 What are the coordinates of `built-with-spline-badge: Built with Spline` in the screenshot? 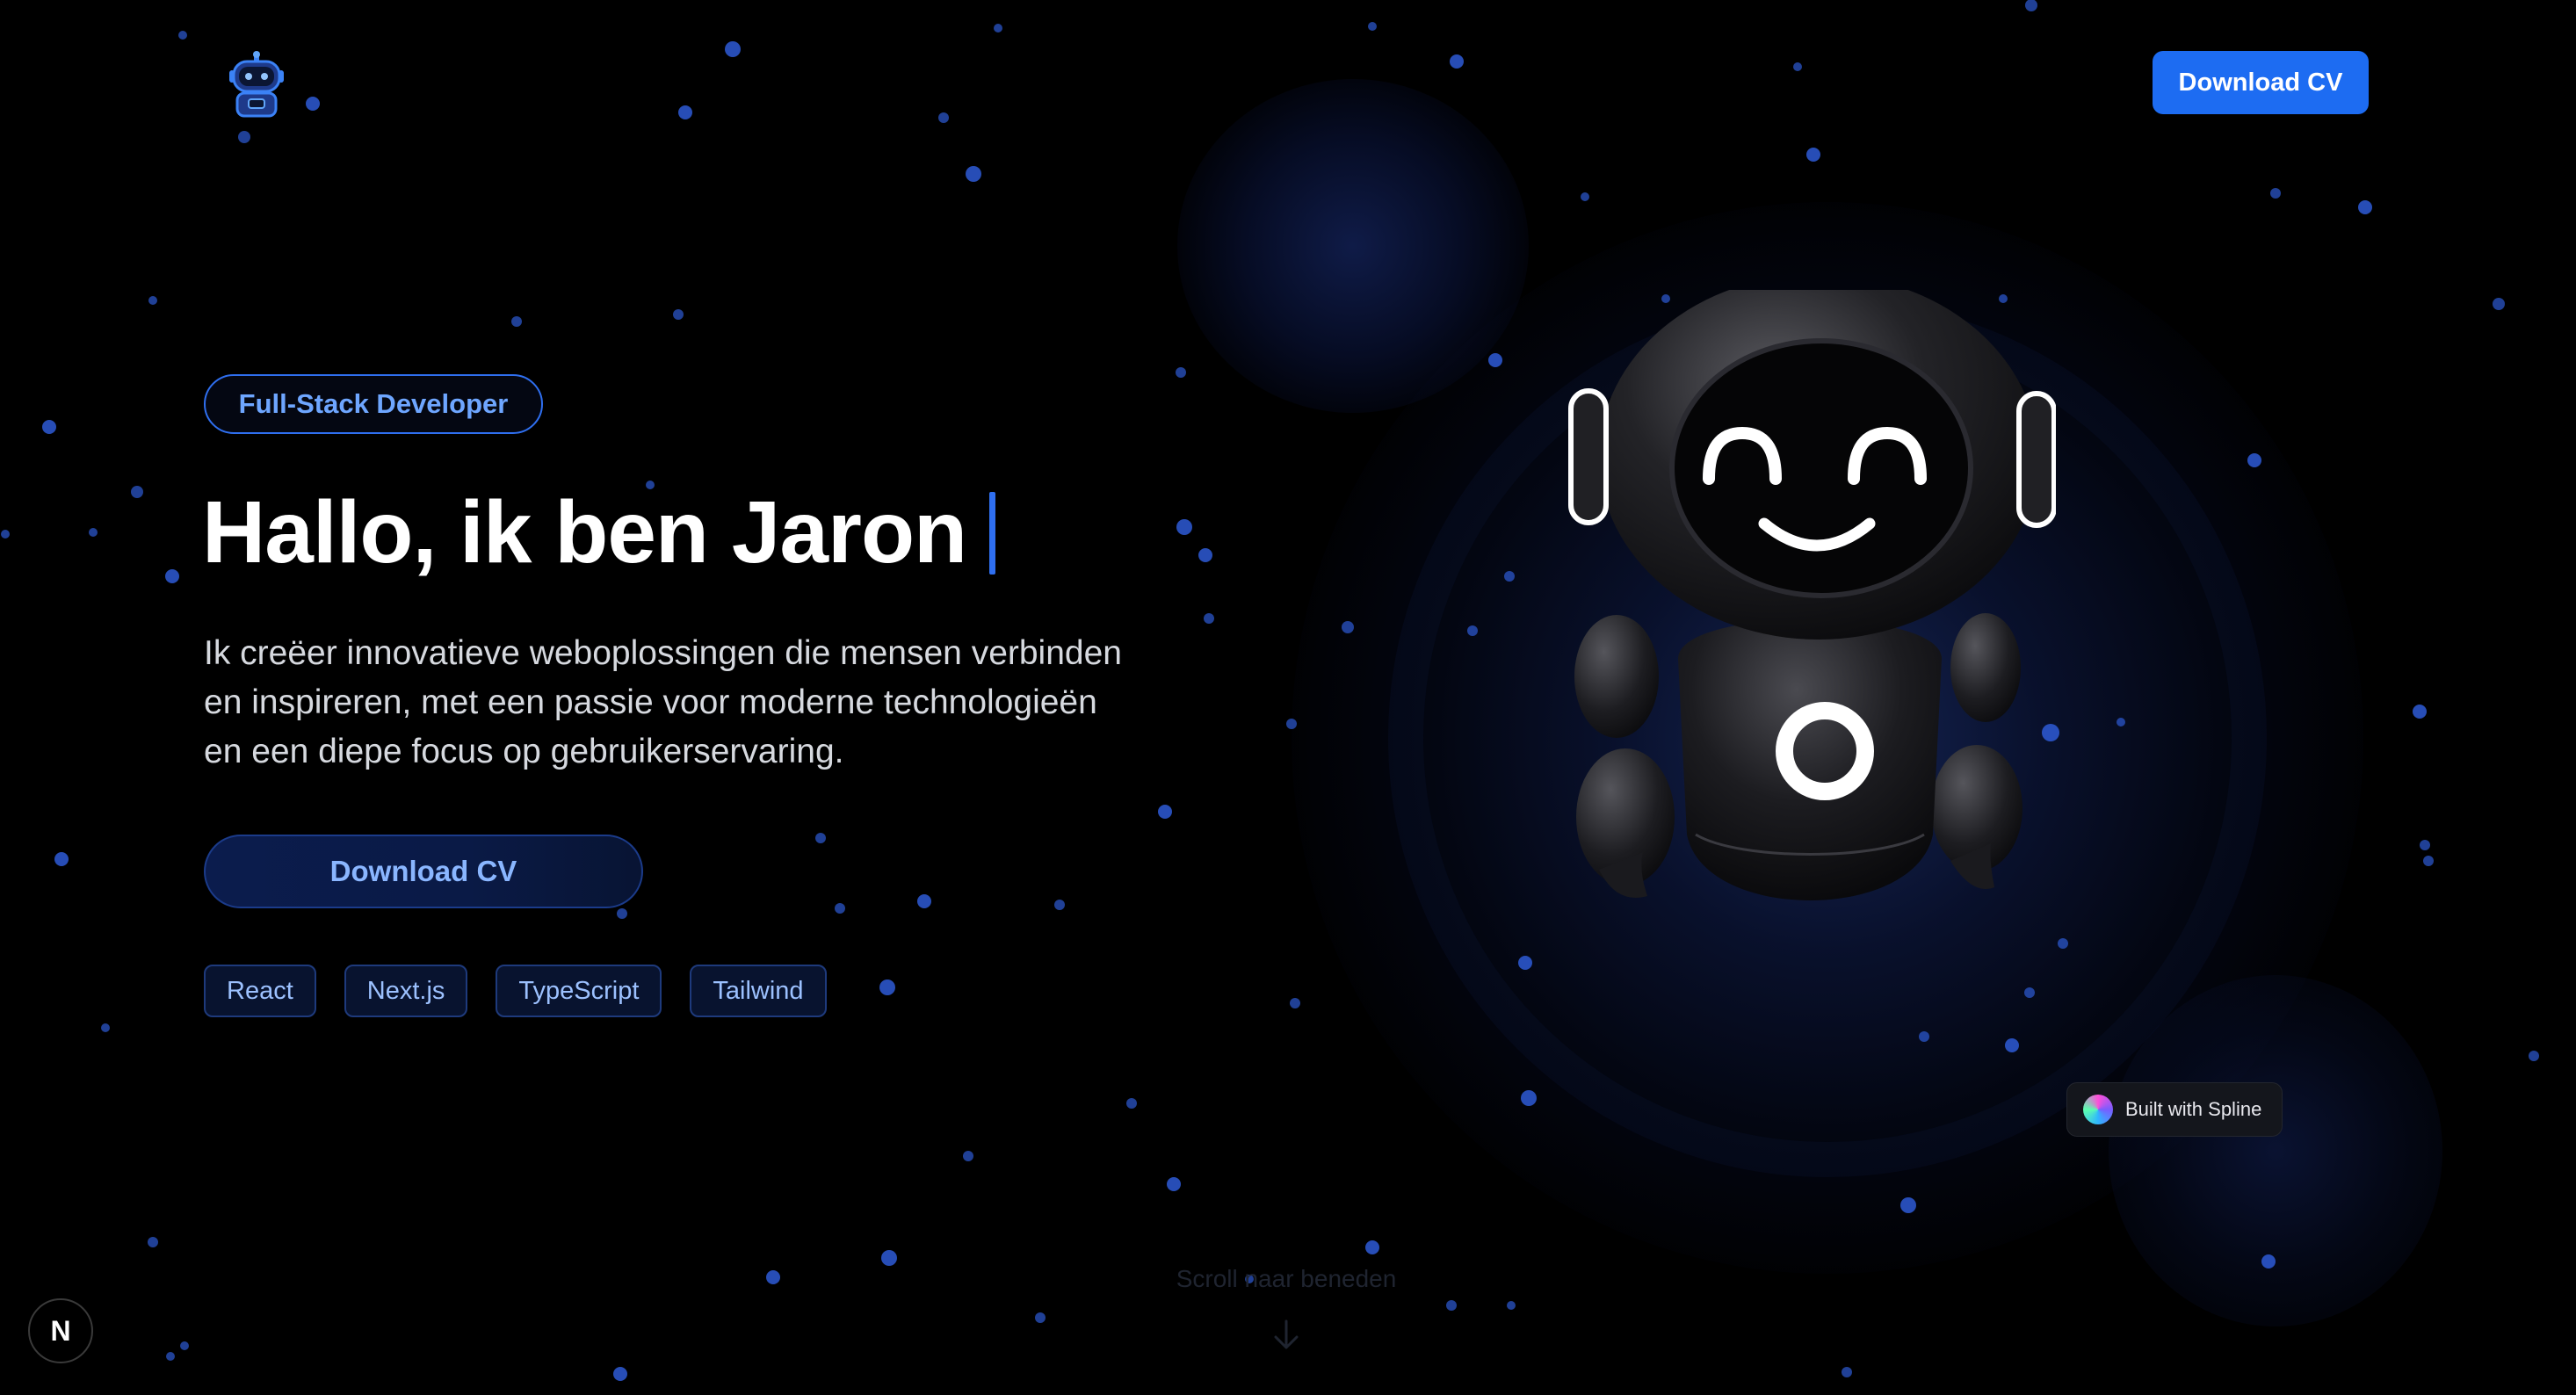 It's located at (2174, 1109).